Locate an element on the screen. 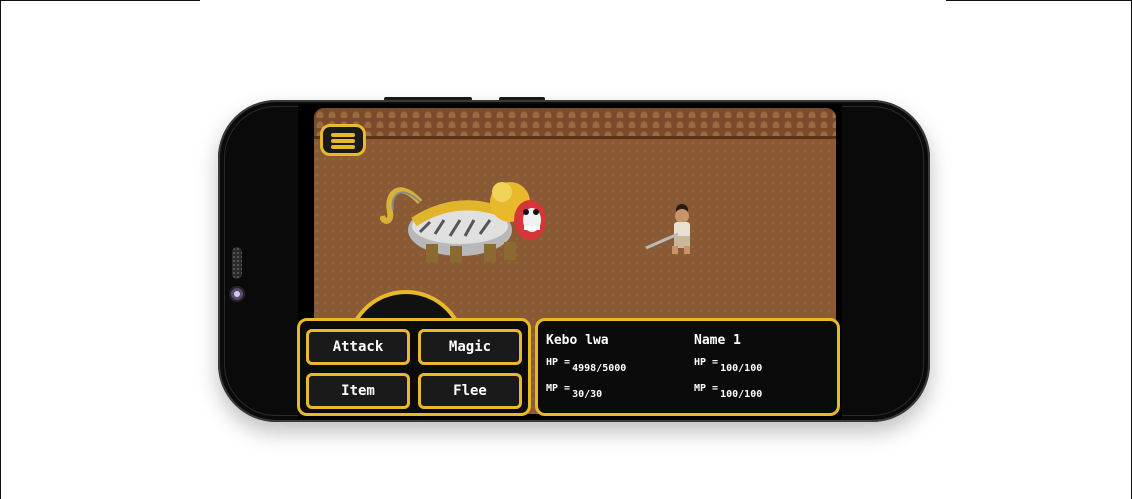  player-mp: MP =100/100 is located at coordinates (728, 391).